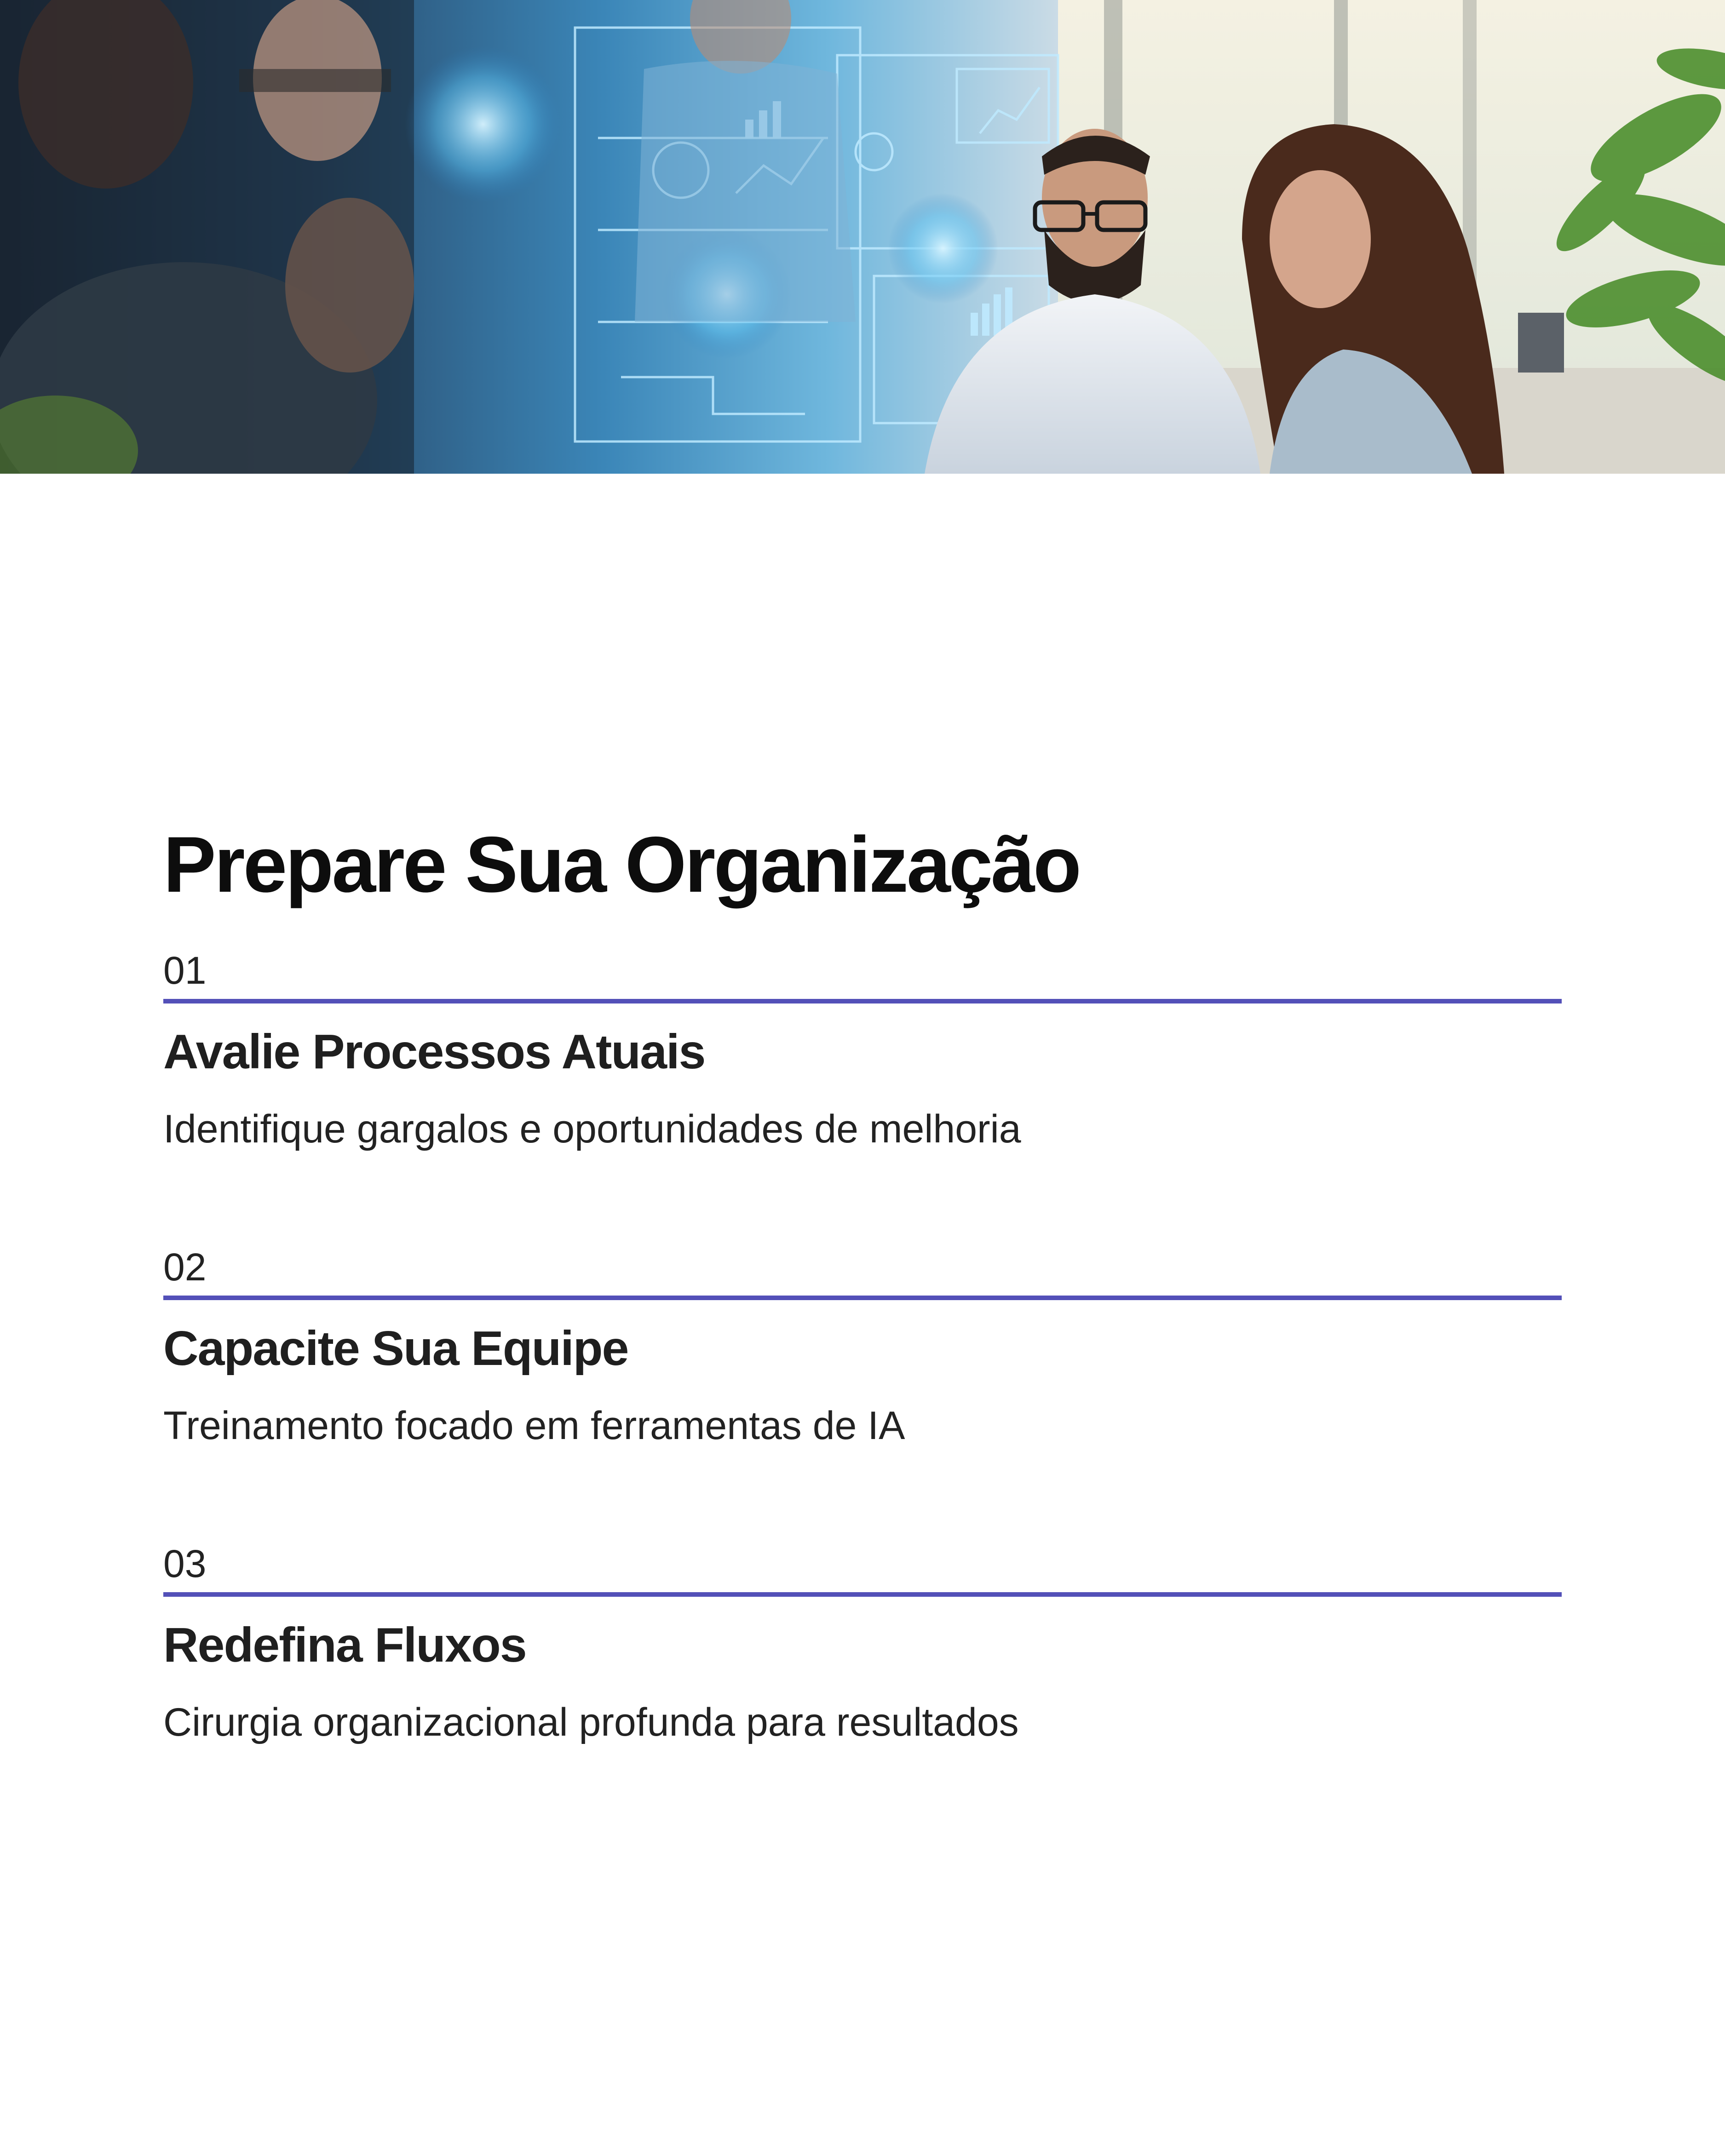 This screenshot has height=2156, width=1725. Describe the element at coordinates (185, 970) in the screenshot. I see `step-number: 01` at that location.